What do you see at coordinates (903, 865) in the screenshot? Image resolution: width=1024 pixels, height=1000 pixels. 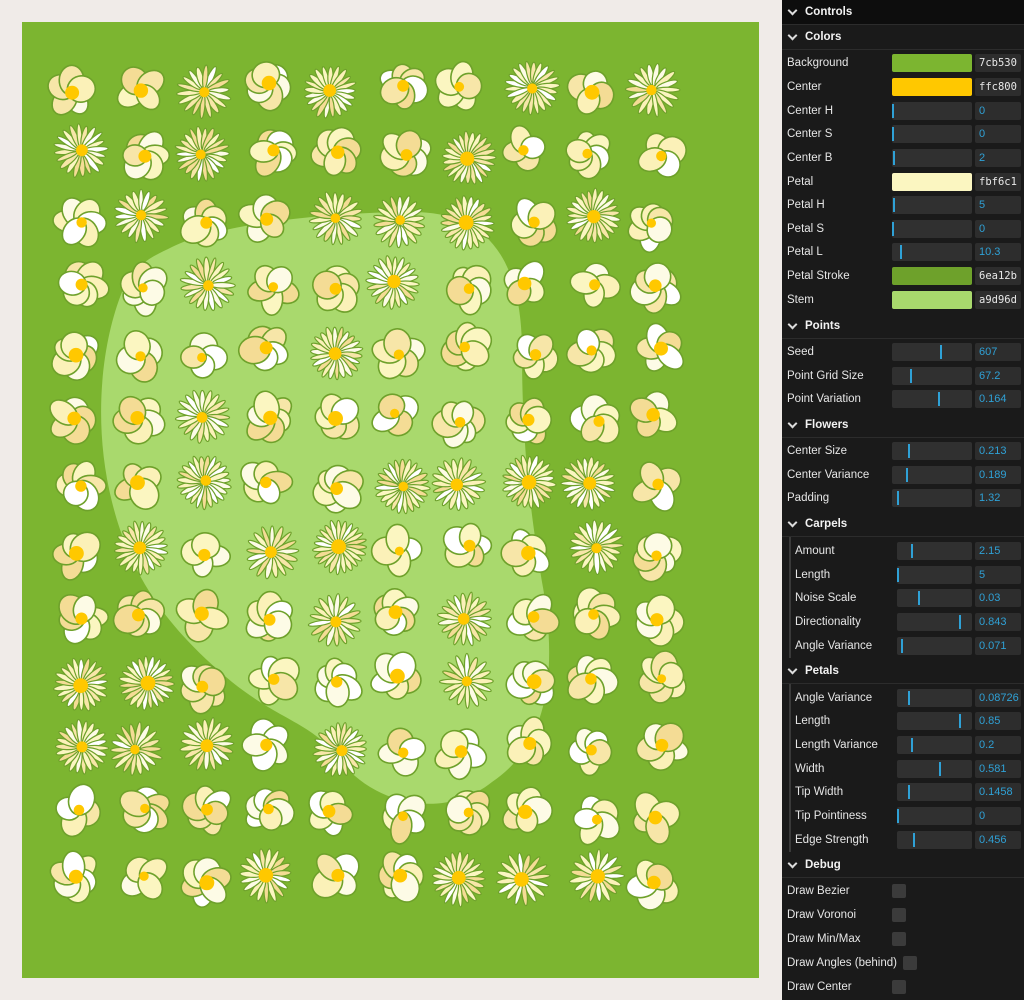 I see `section-debug: Debug` at bounding box center [903, 865].